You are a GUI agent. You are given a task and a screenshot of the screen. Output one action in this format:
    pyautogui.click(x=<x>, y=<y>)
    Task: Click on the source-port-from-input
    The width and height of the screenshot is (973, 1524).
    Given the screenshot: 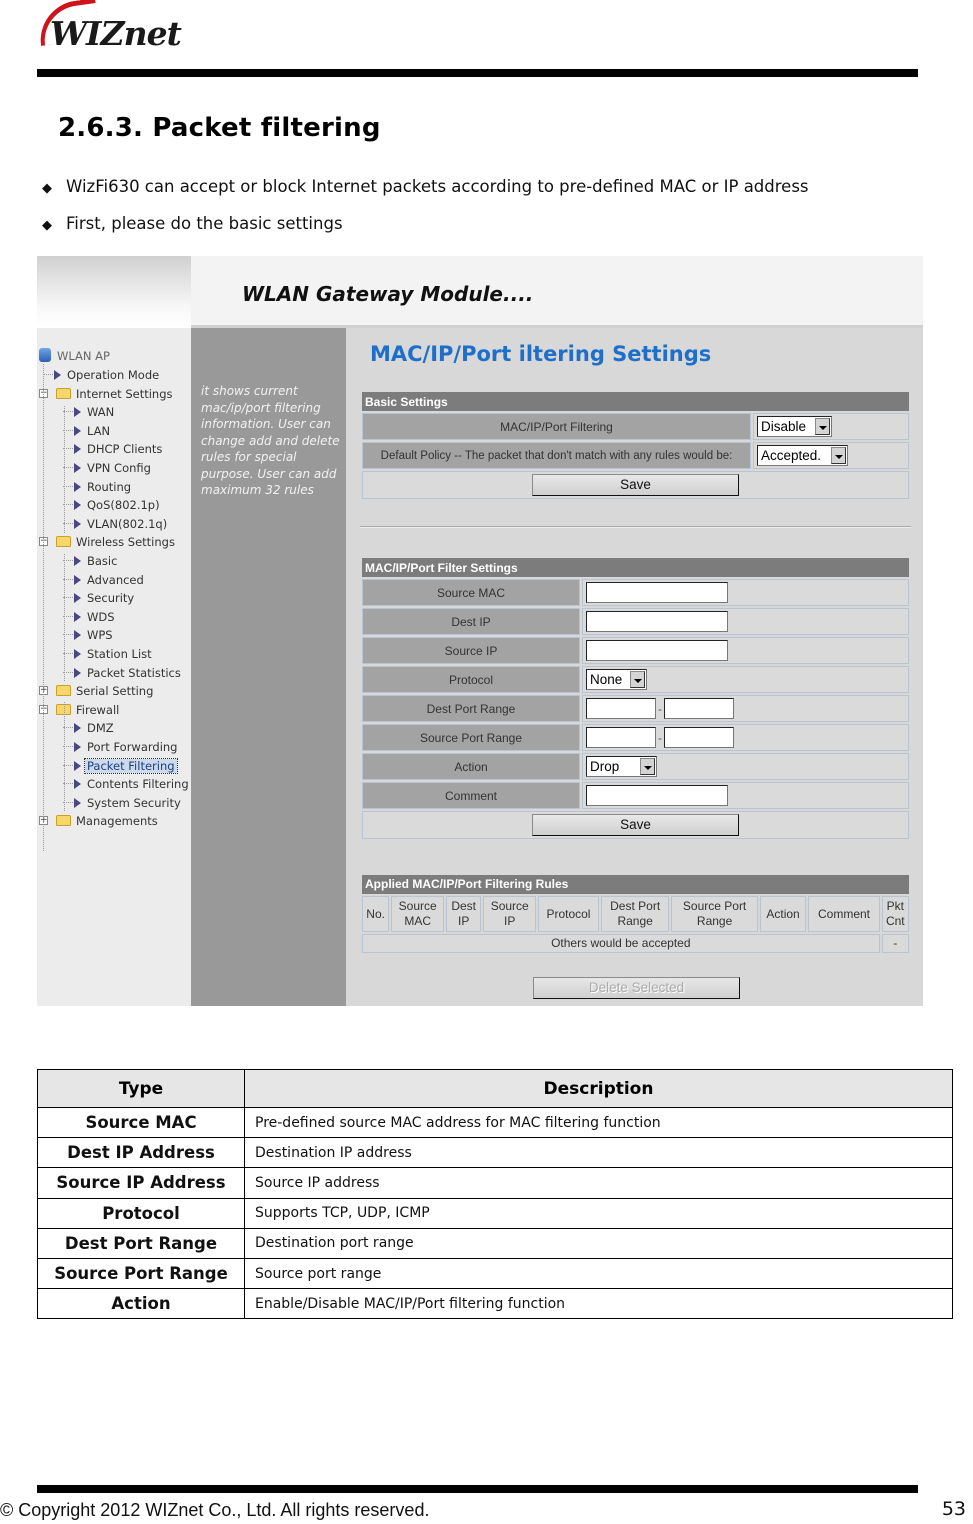 What is the action you would take?
    pyautogui.click(x=621, y=737)
    